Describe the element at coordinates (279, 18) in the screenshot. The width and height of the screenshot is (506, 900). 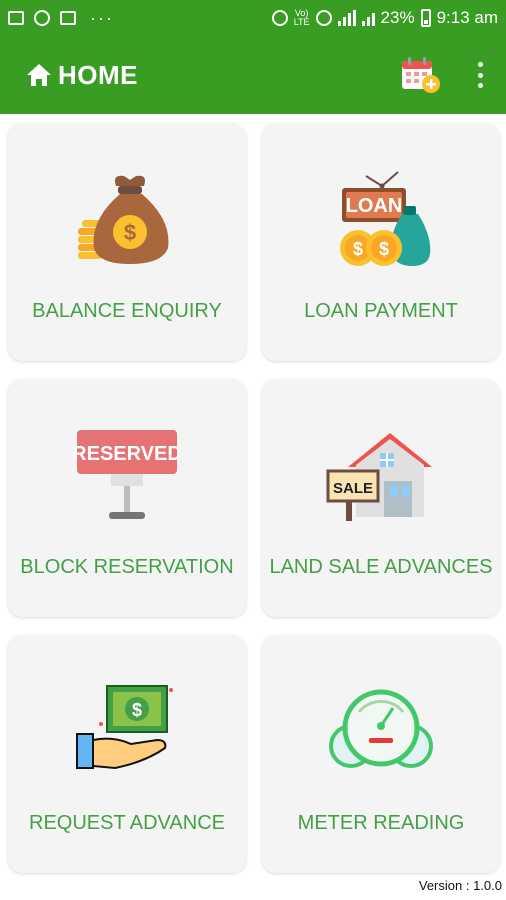
I see `alarm-icon` at that location.